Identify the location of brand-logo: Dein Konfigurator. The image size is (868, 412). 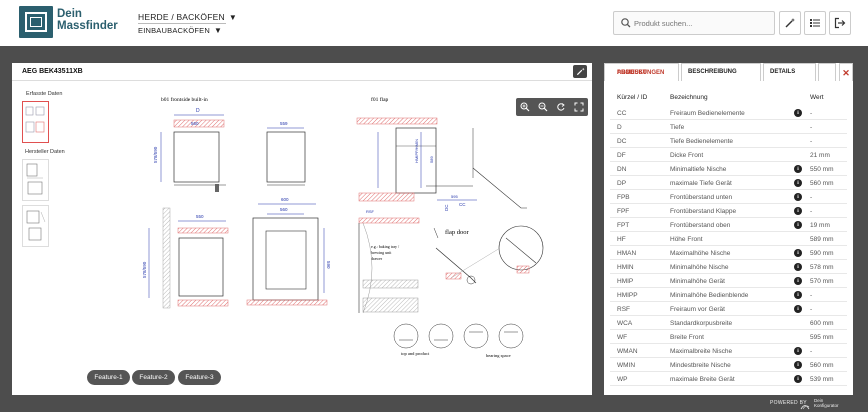
(826, 404).